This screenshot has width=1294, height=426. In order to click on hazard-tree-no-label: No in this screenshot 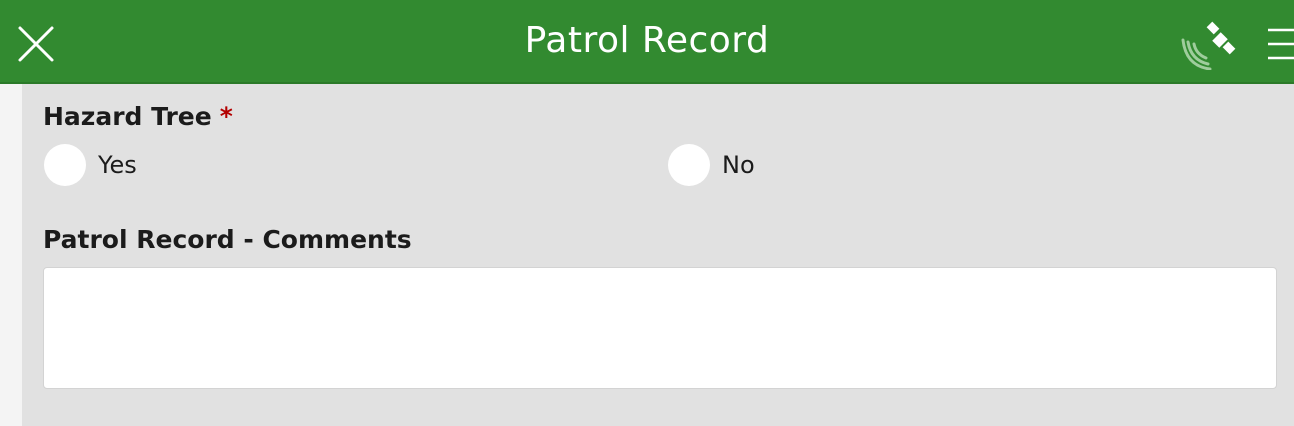, I will do `click(738, 165)`.